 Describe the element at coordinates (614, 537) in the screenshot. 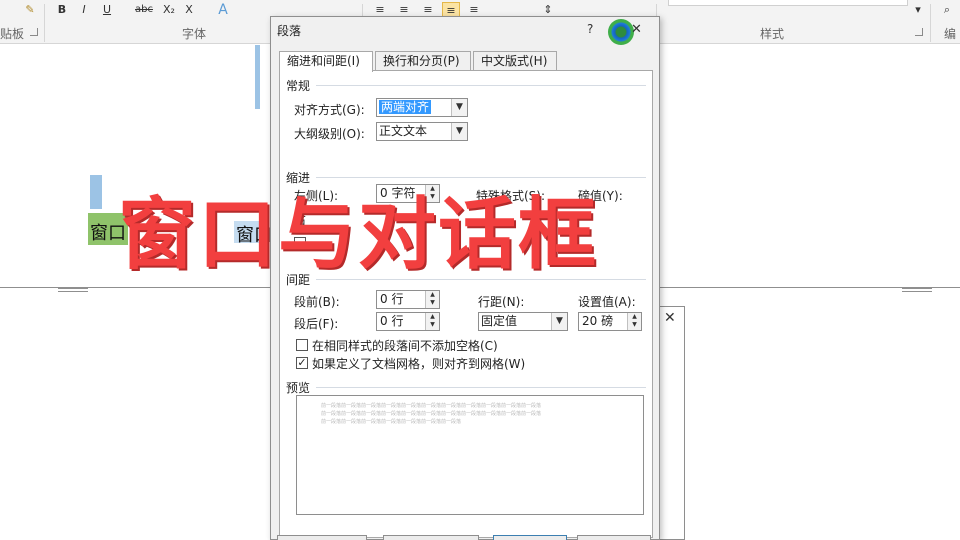

I see `cancel-button` at that location.